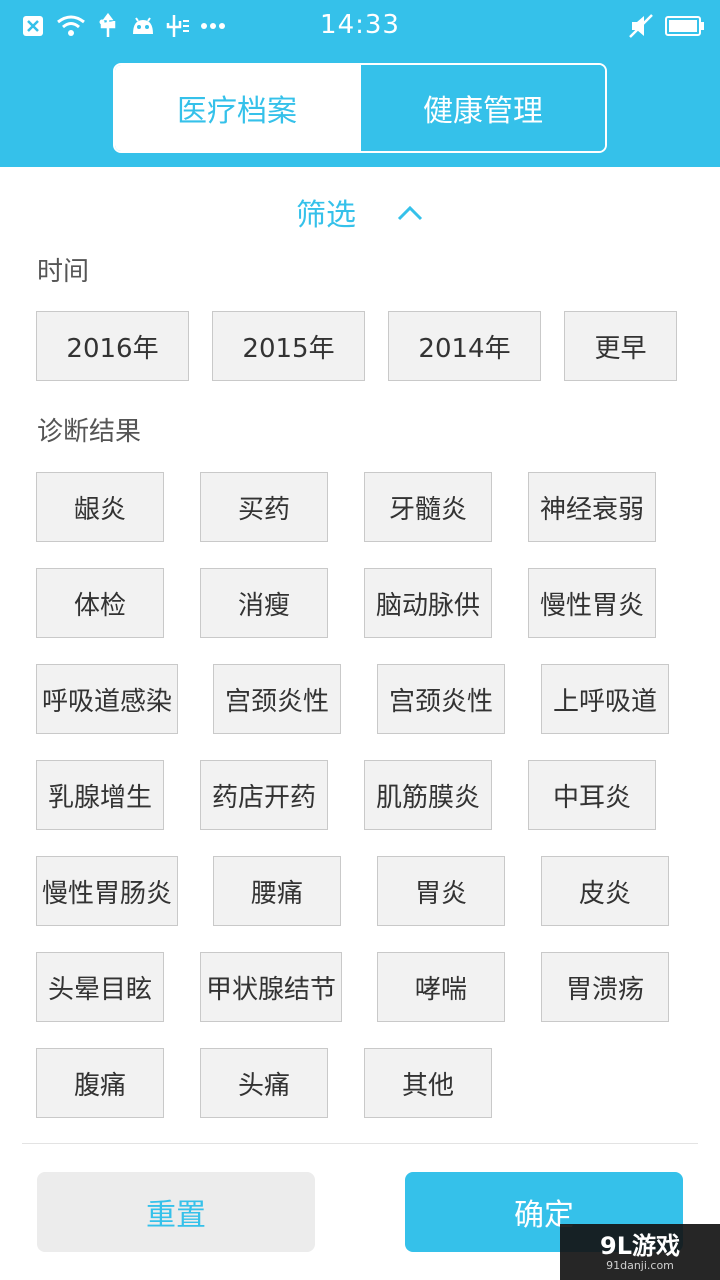 The image size is (720, 1280). Describe the element at coordinates (100, 507) in the screenshot. I see `diagnosis-chip: 龈炎` at that location.